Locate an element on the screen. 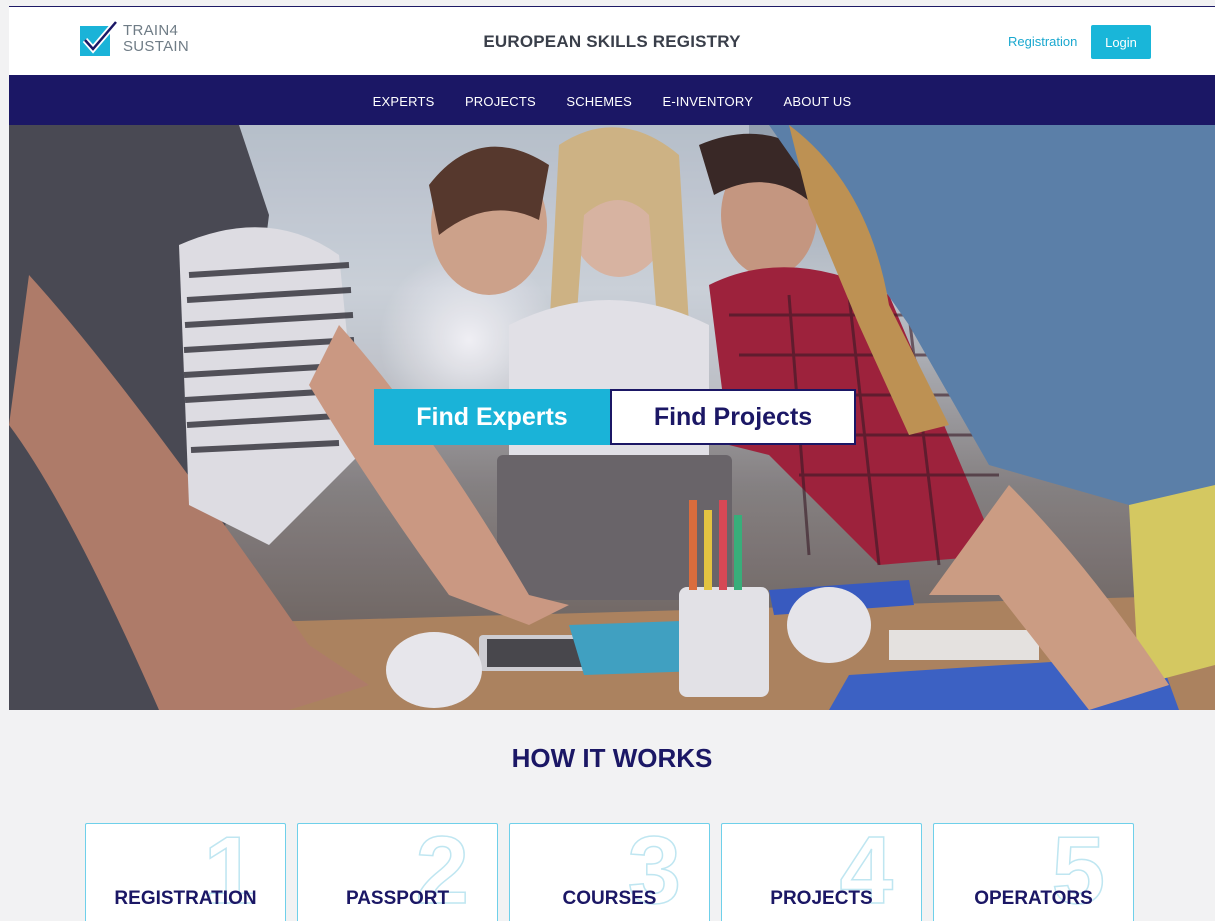 Image resolution: width=1215 pixels, height=921 pixels. nav-item-e-inventory: E-INVENTORY is located at coordinates (708, 101).